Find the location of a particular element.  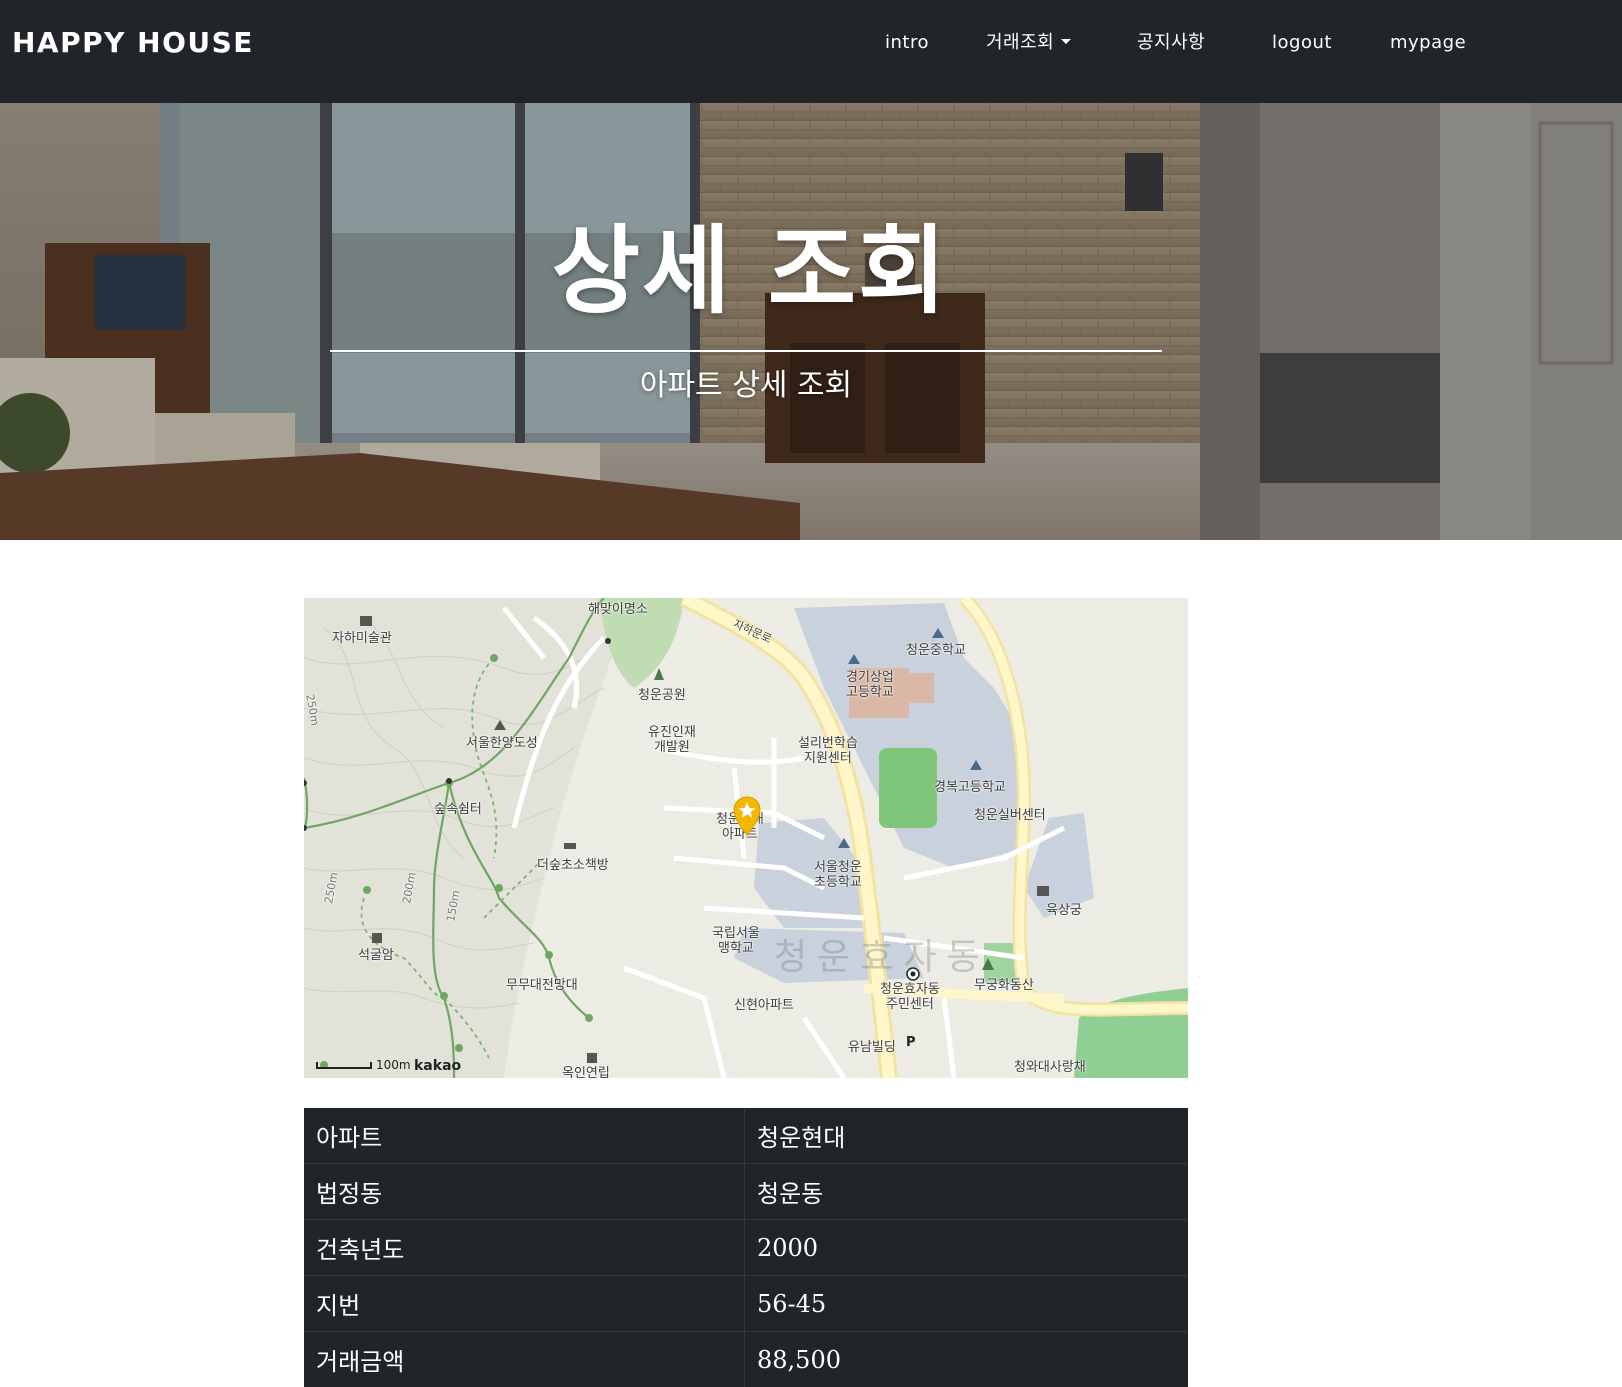

map-label: 청운공원 is located at coordinates (662, 696).